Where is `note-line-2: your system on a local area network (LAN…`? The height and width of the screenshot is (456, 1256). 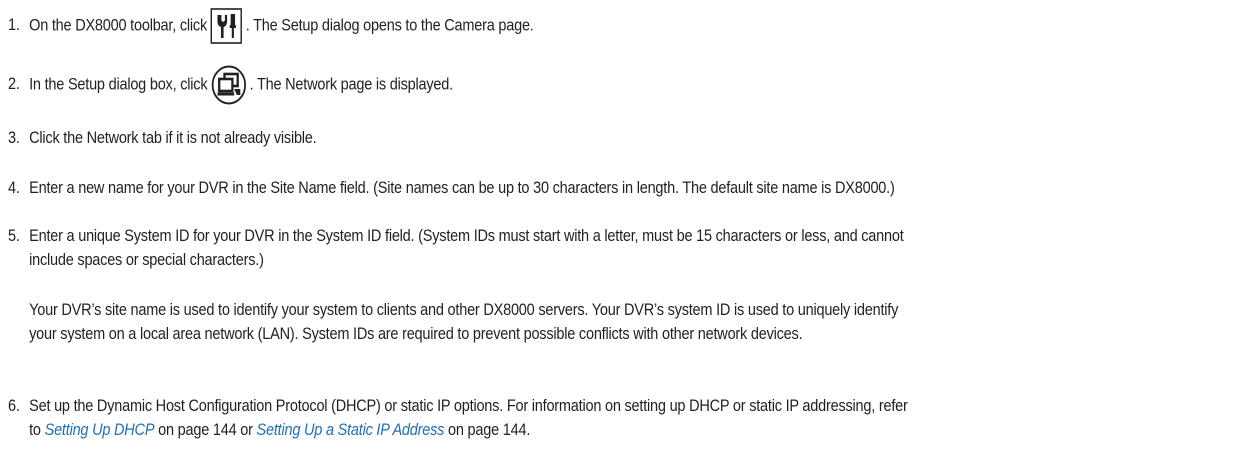
note-line-2: your system on a local area network (LAN… is located at coordinates (416, 334).